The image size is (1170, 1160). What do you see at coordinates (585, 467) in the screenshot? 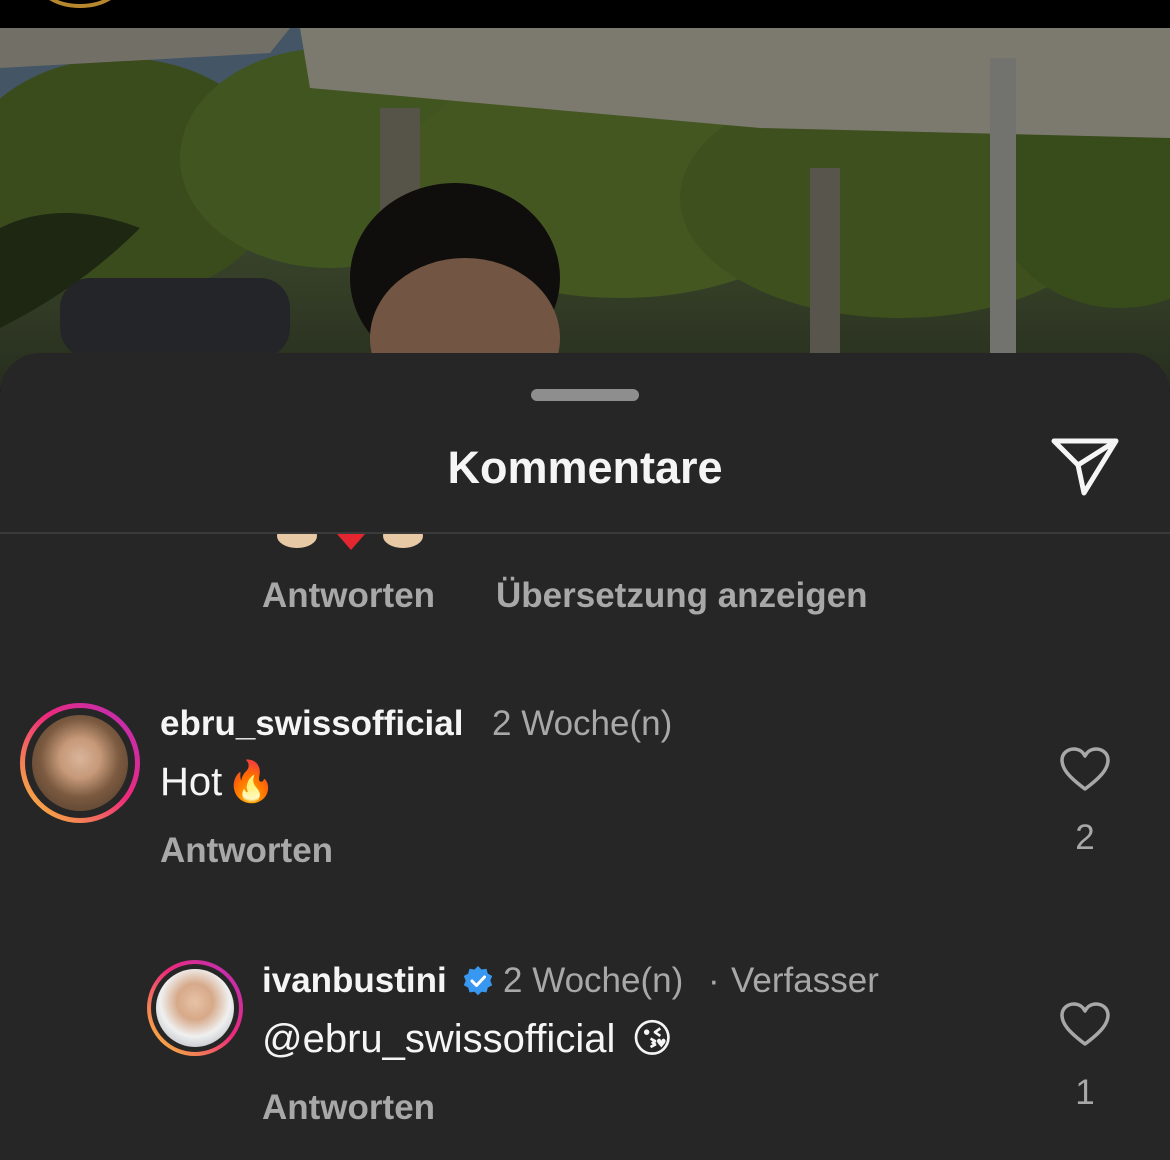
I see `sheet-title: Kommentare` at bounding box center [585, 467].